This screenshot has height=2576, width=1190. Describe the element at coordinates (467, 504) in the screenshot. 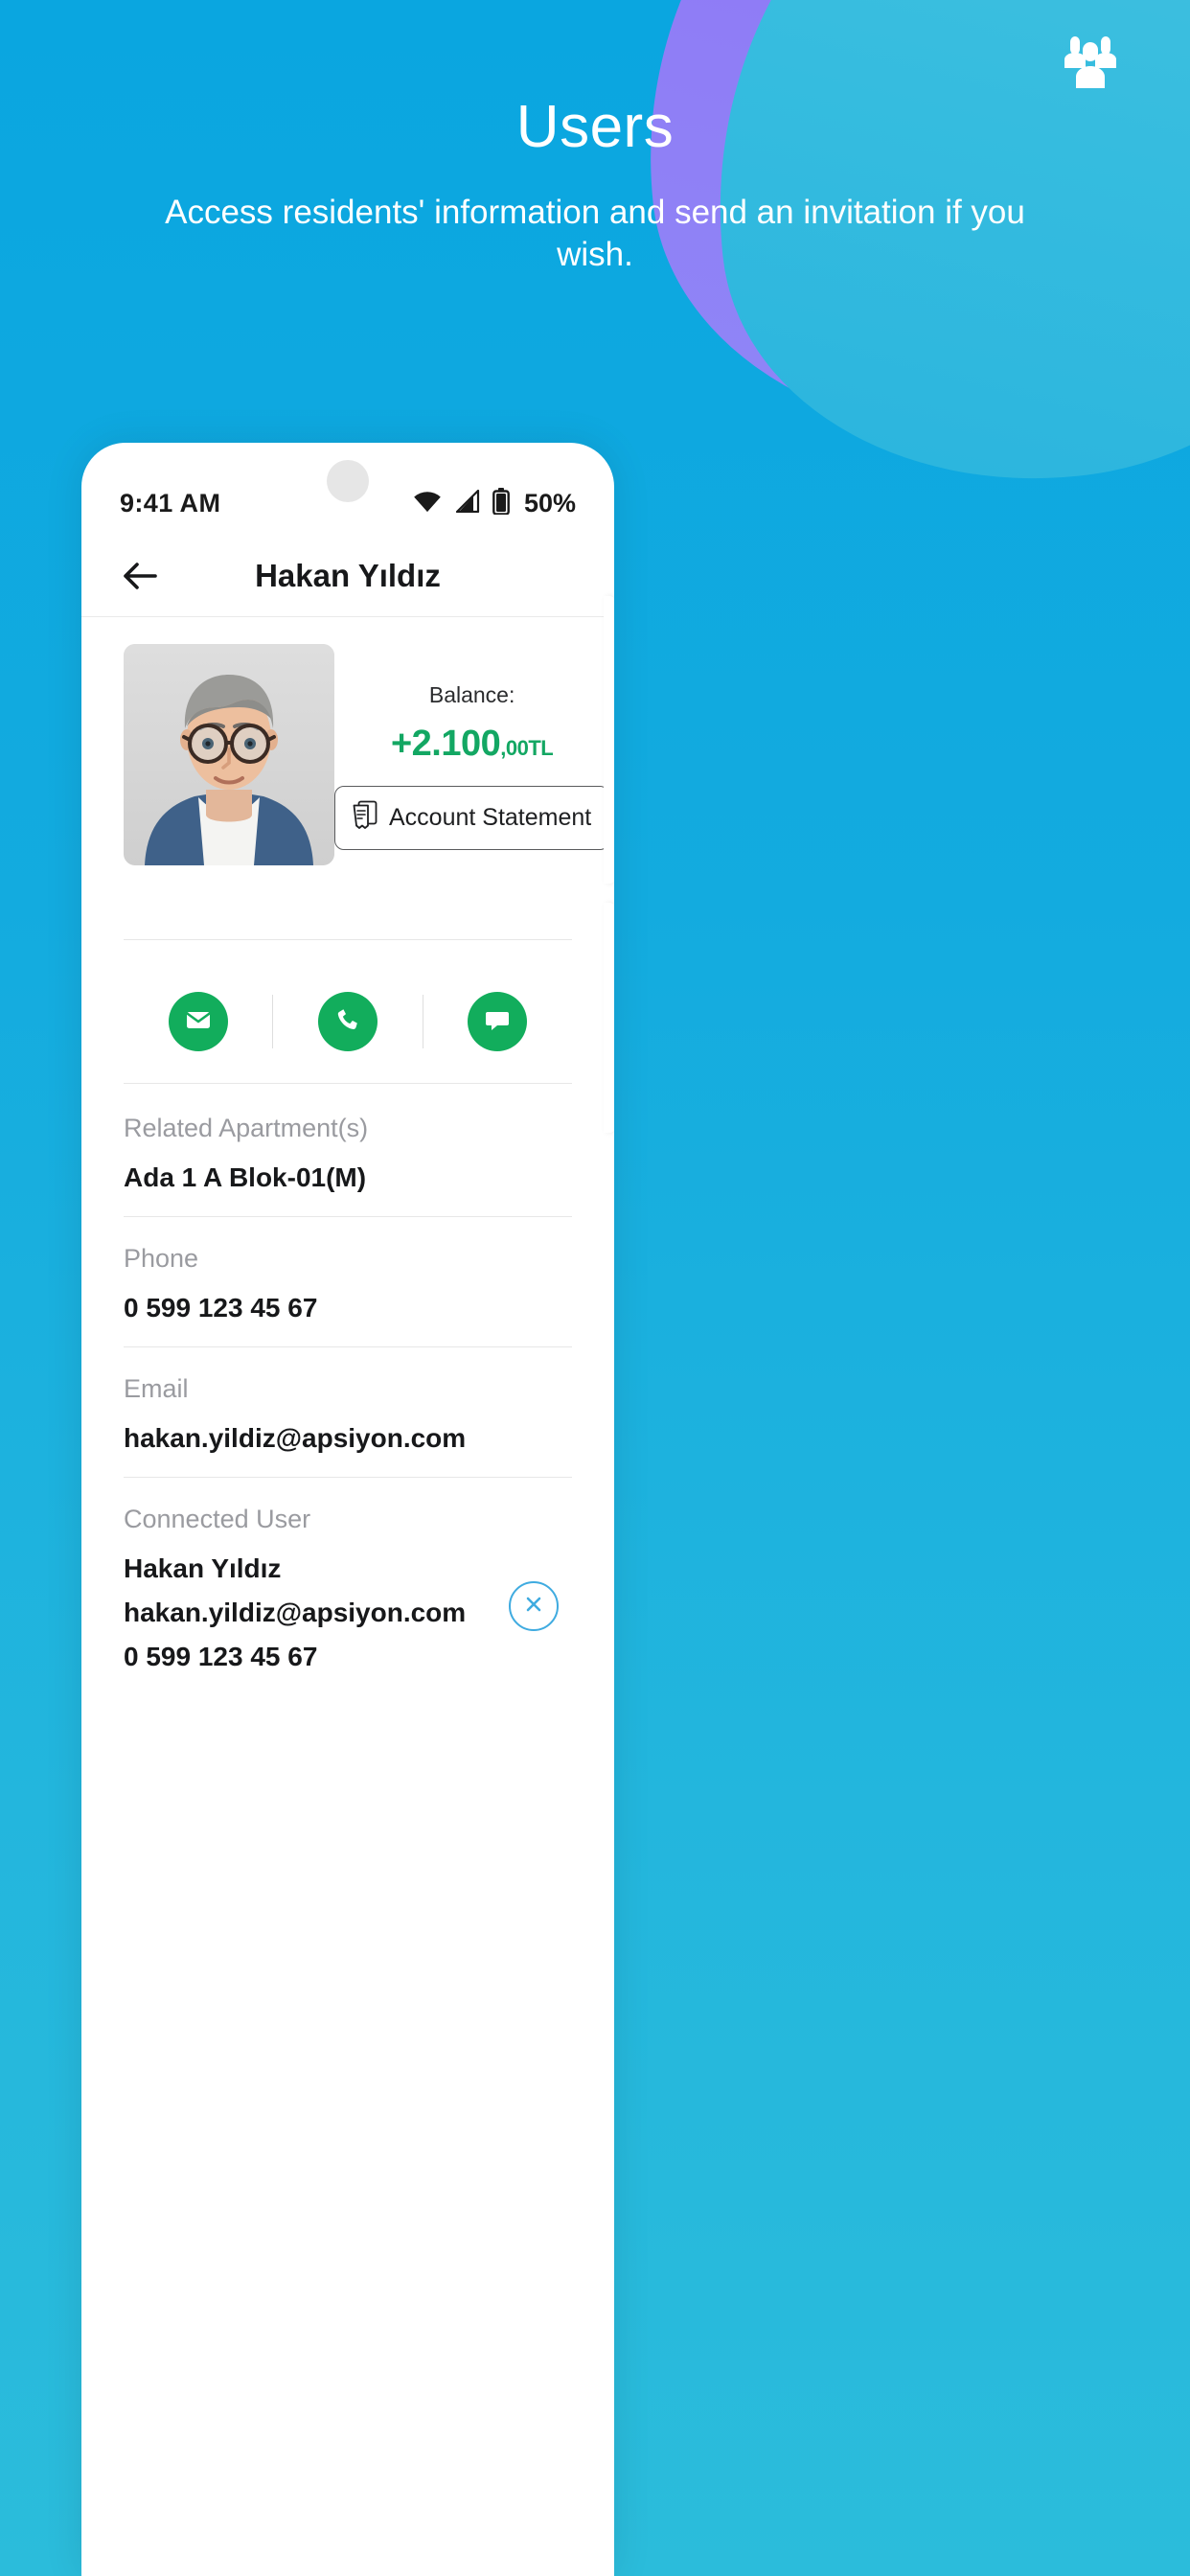

I see `cellular-signal-icon` at that location.